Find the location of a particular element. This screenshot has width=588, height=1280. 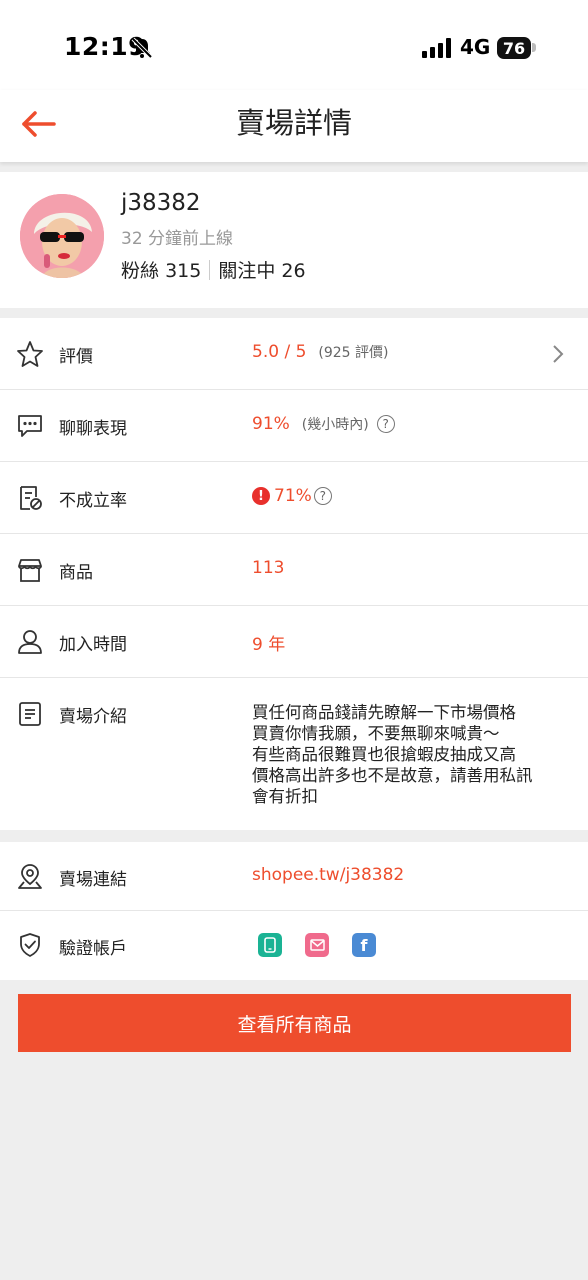

facebook-verified-icon: f is located at coordinates (364, 945).